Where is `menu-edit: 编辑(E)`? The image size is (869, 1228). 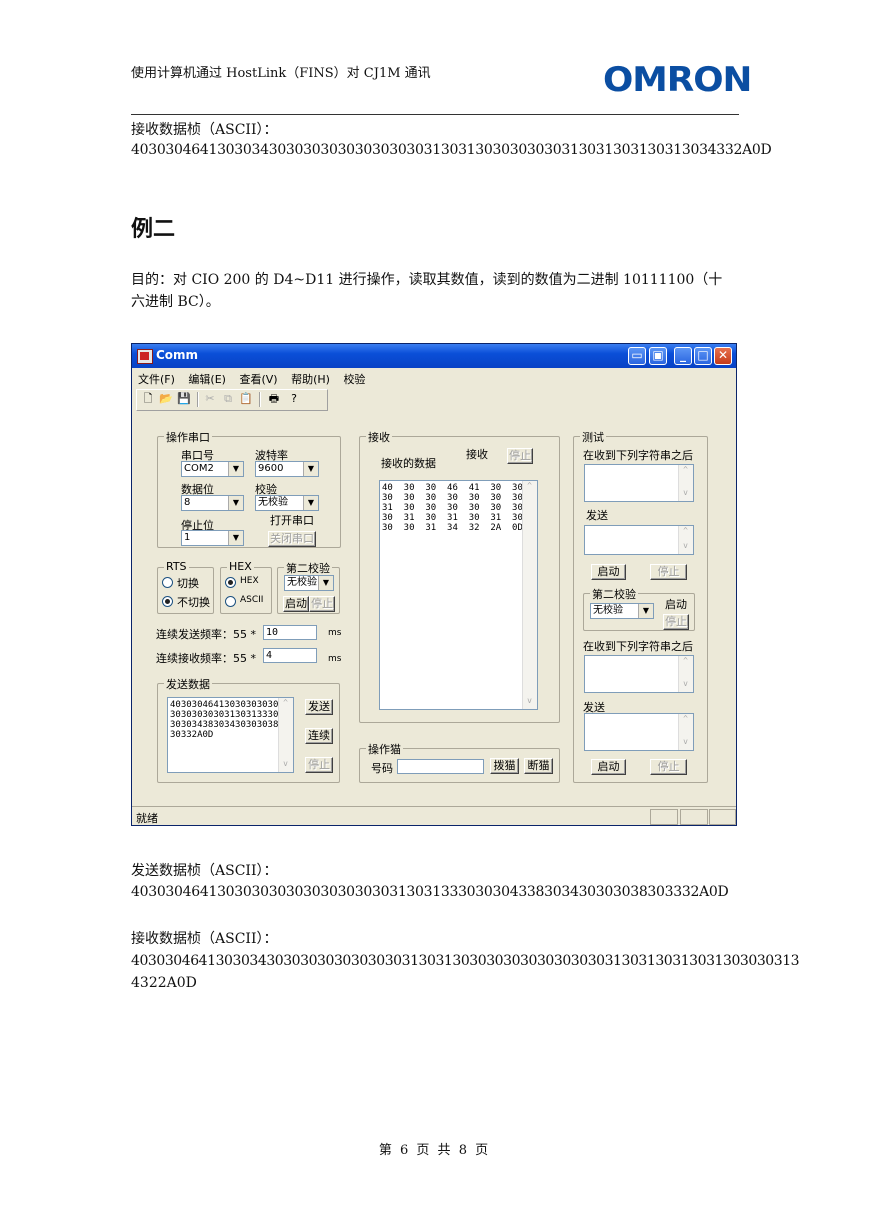
menu-edit: 编辑(E) is located at coordinates (207, 379).